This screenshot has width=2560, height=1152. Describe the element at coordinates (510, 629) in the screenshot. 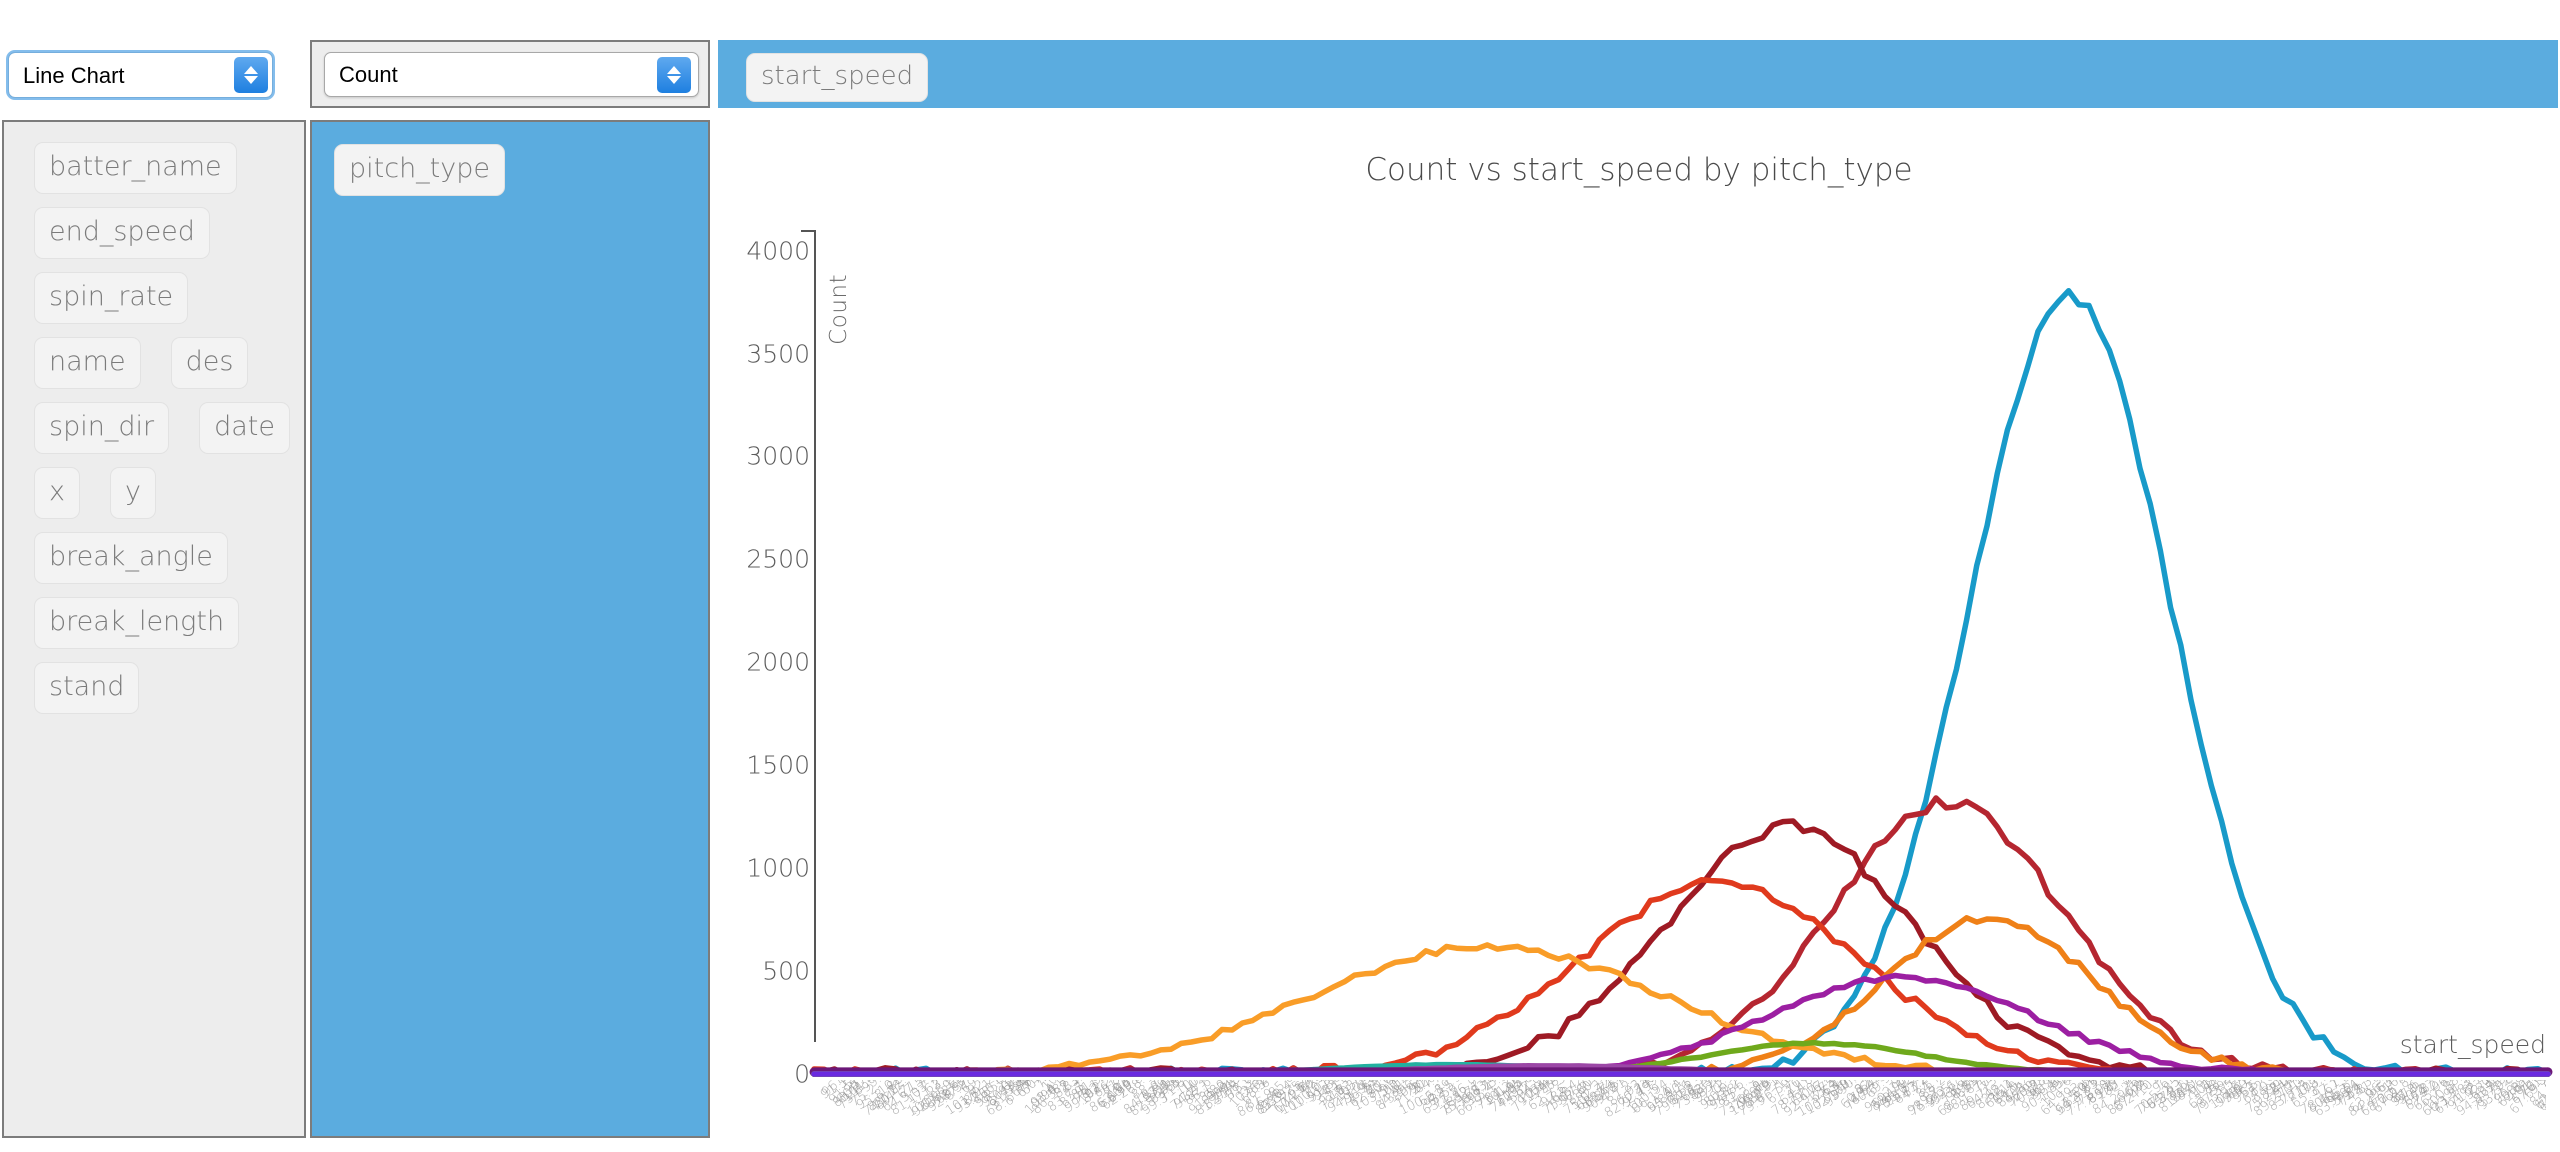

I see `color-shelf: pitch_type` at that location.